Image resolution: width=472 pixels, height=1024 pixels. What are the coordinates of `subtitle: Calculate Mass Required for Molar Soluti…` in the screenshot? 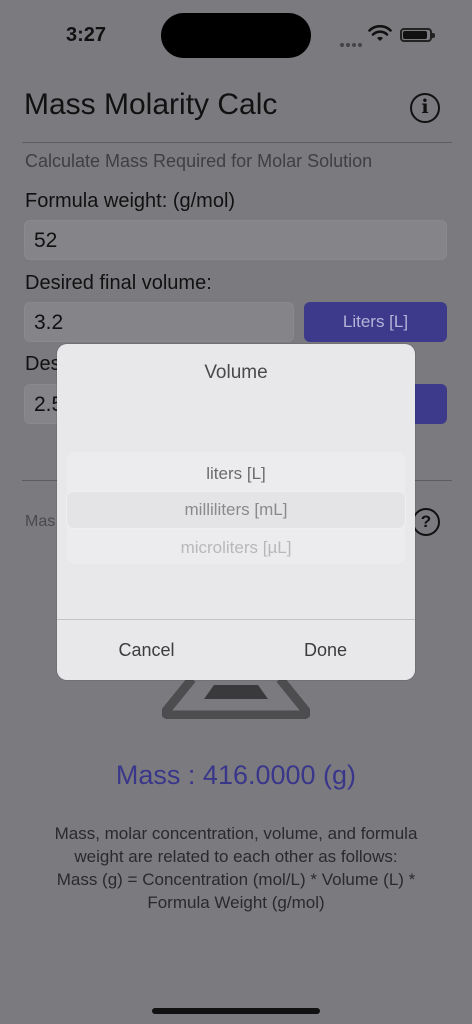 It's located at (199, 161).